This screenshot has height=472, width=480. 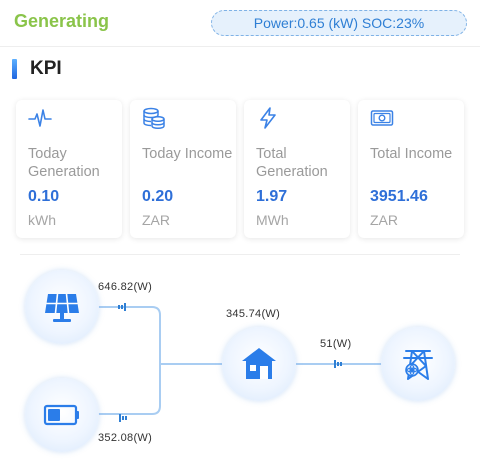 I want to click on power-soc-badge: Power:0.65 (kW) SOC:23%, so click(x=339, y=23).